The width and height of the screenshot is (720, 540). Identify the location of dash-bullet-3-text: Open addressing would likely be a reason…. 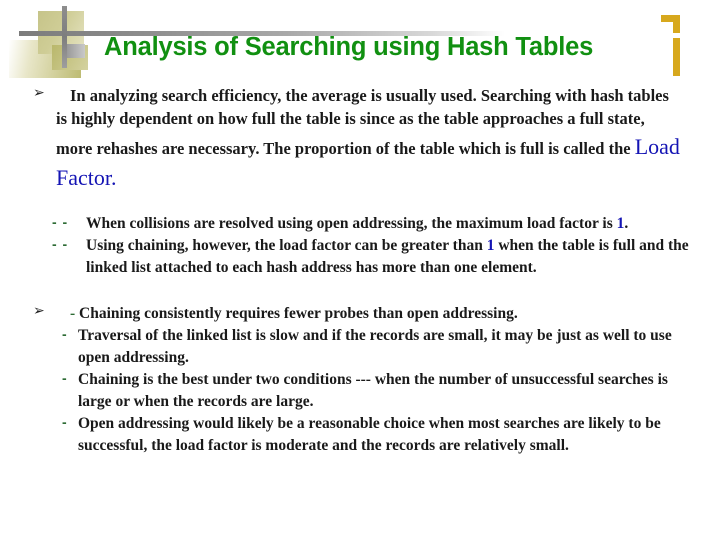
(369, 435).